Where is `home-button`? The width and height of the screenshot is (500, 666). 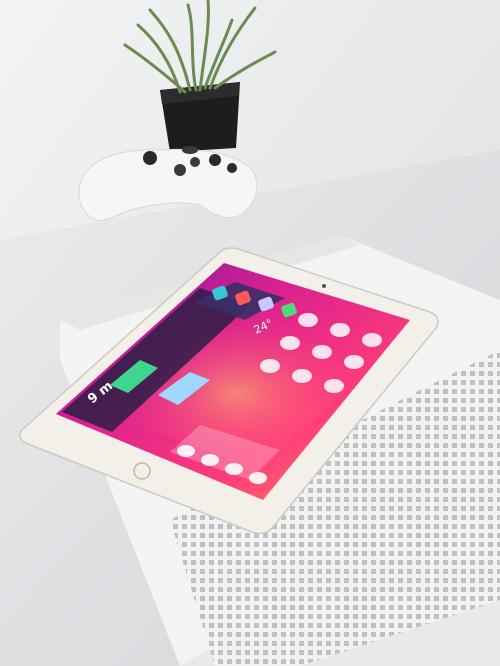 home-button is located at coordinates (142, 471).